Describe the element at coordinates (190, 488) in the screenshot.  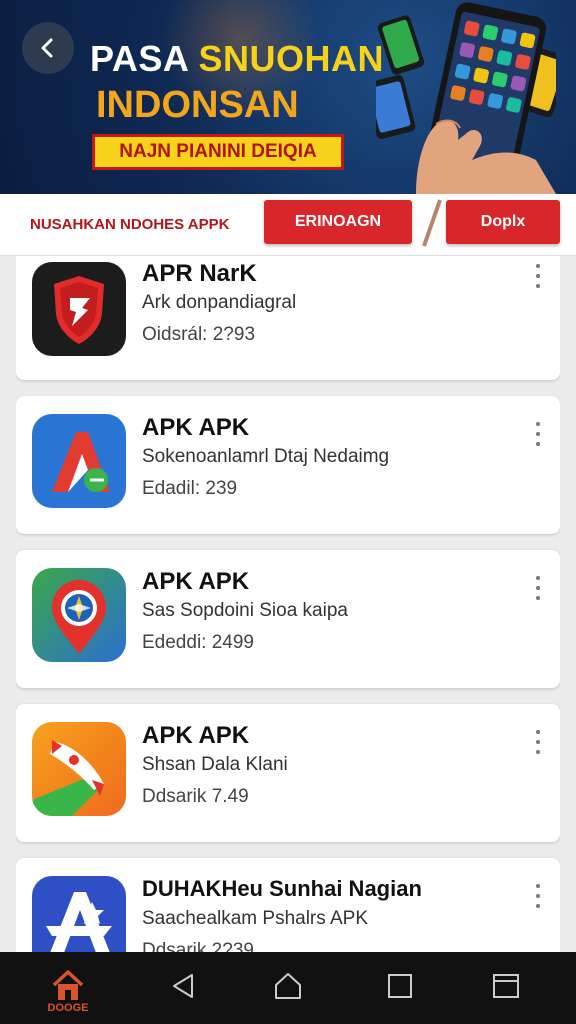
I see `app-meta: Edadil: 239` at that location.